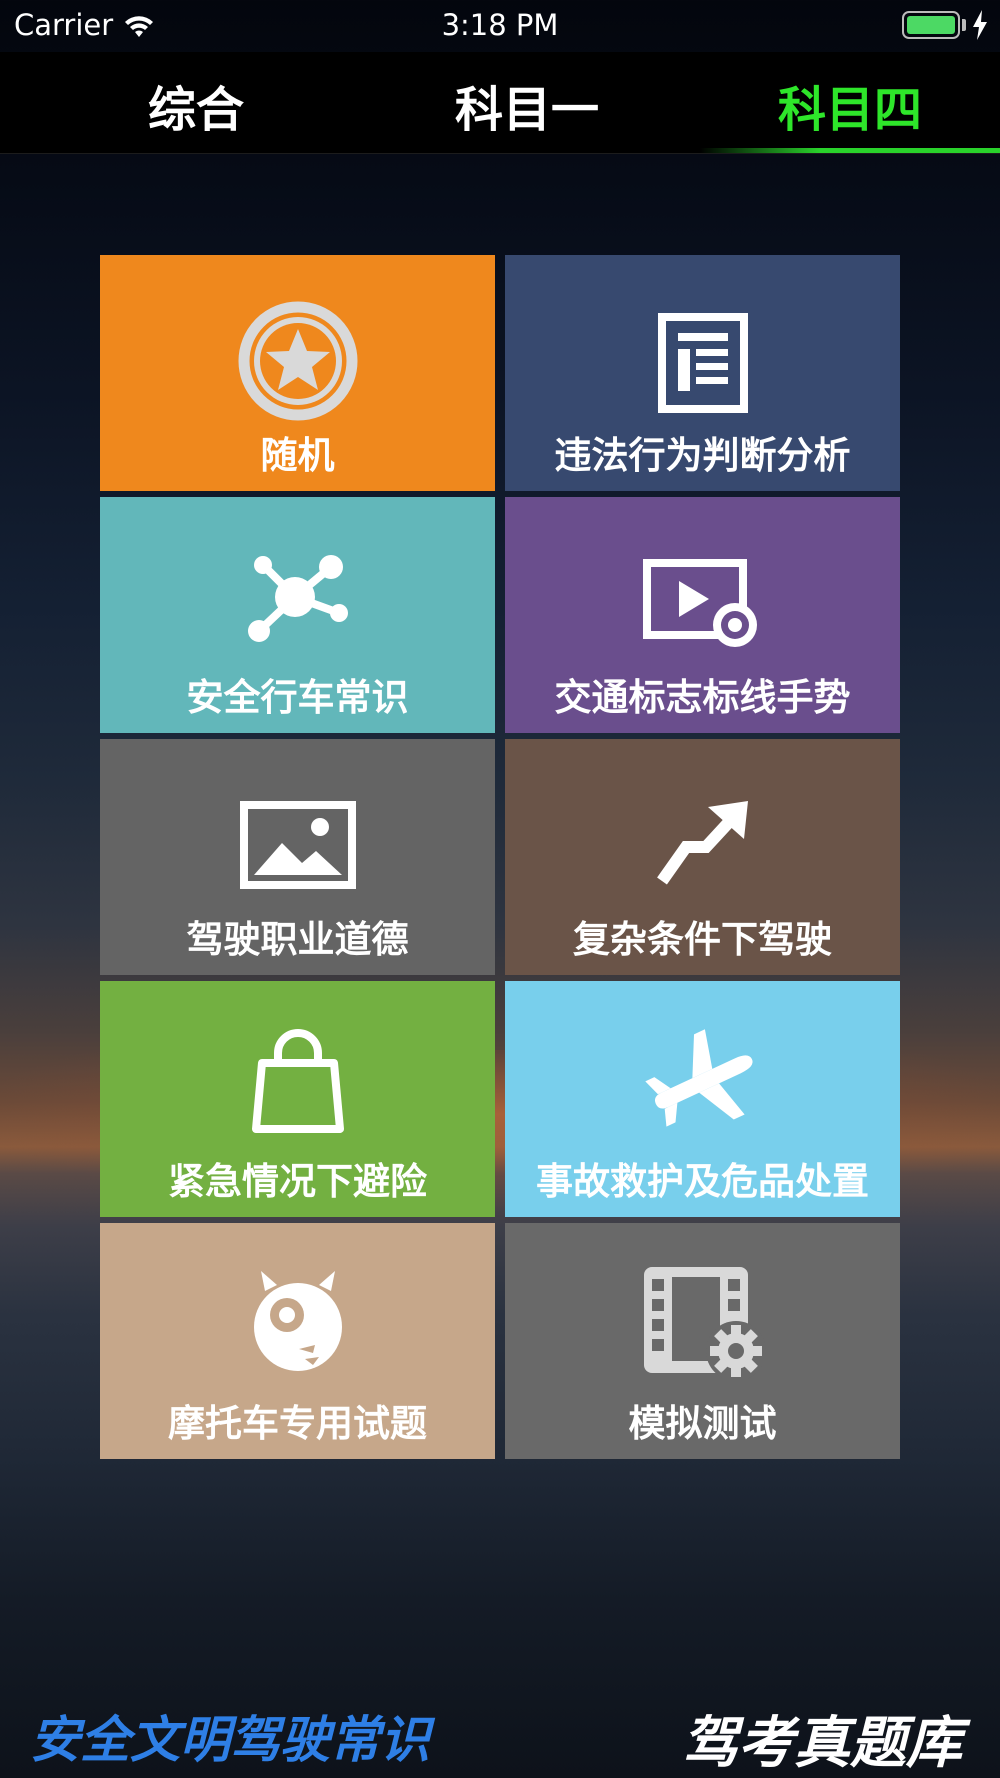  Describe the element at coordinates (931, 25) in the screenshot. I see `battery-icon` at that location.